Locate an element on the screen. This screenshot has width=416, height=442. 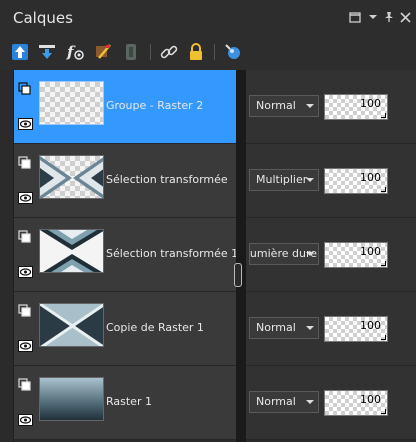
blend-mode-dropdown: Lumière dure is located at coordinates (284, 254).